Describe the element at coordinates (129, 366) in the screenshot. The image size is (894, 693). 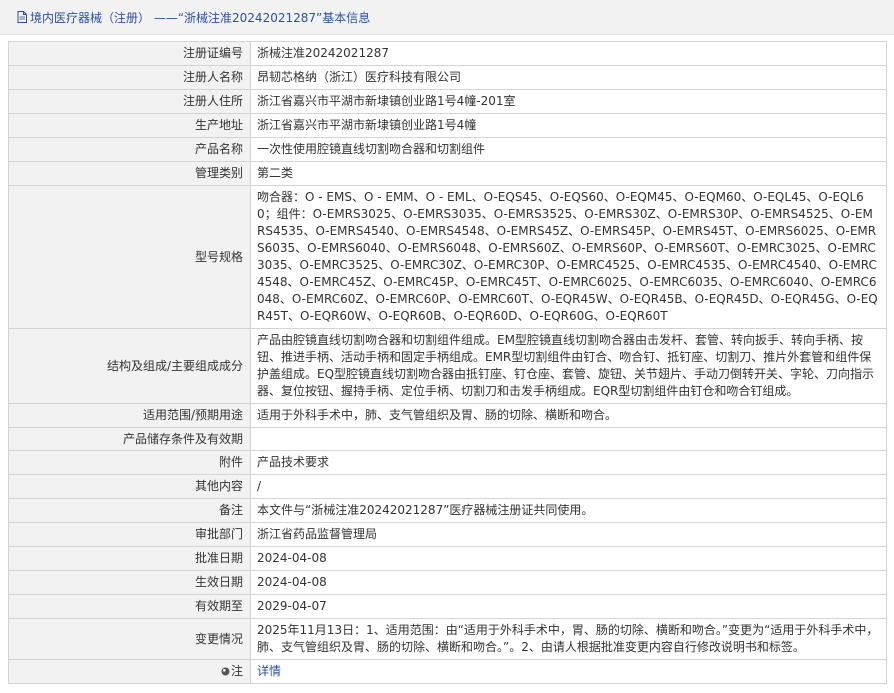
I see `field-label: 结构及组成/主要组成成分` at that location.